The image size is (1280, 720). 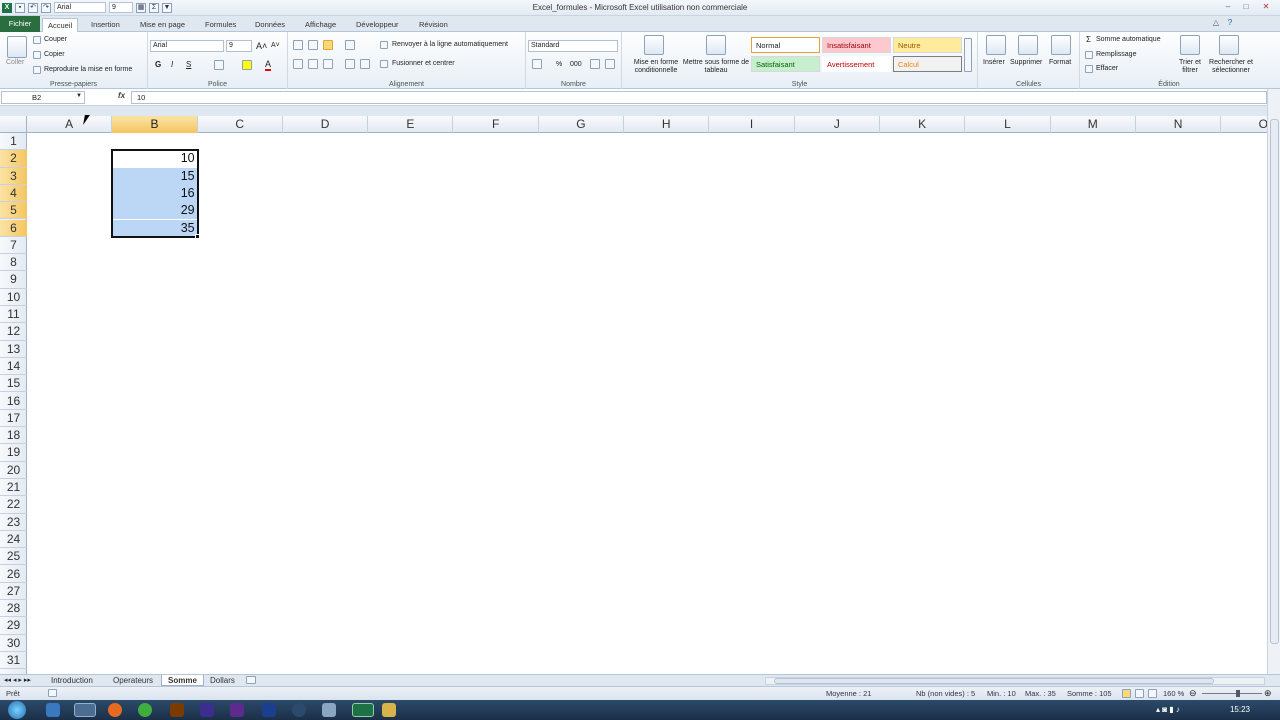 What do you see at coordinates (350, 64) in the screenshot?
I see `decrease-indent-icon` at bounding box center [350, 64].